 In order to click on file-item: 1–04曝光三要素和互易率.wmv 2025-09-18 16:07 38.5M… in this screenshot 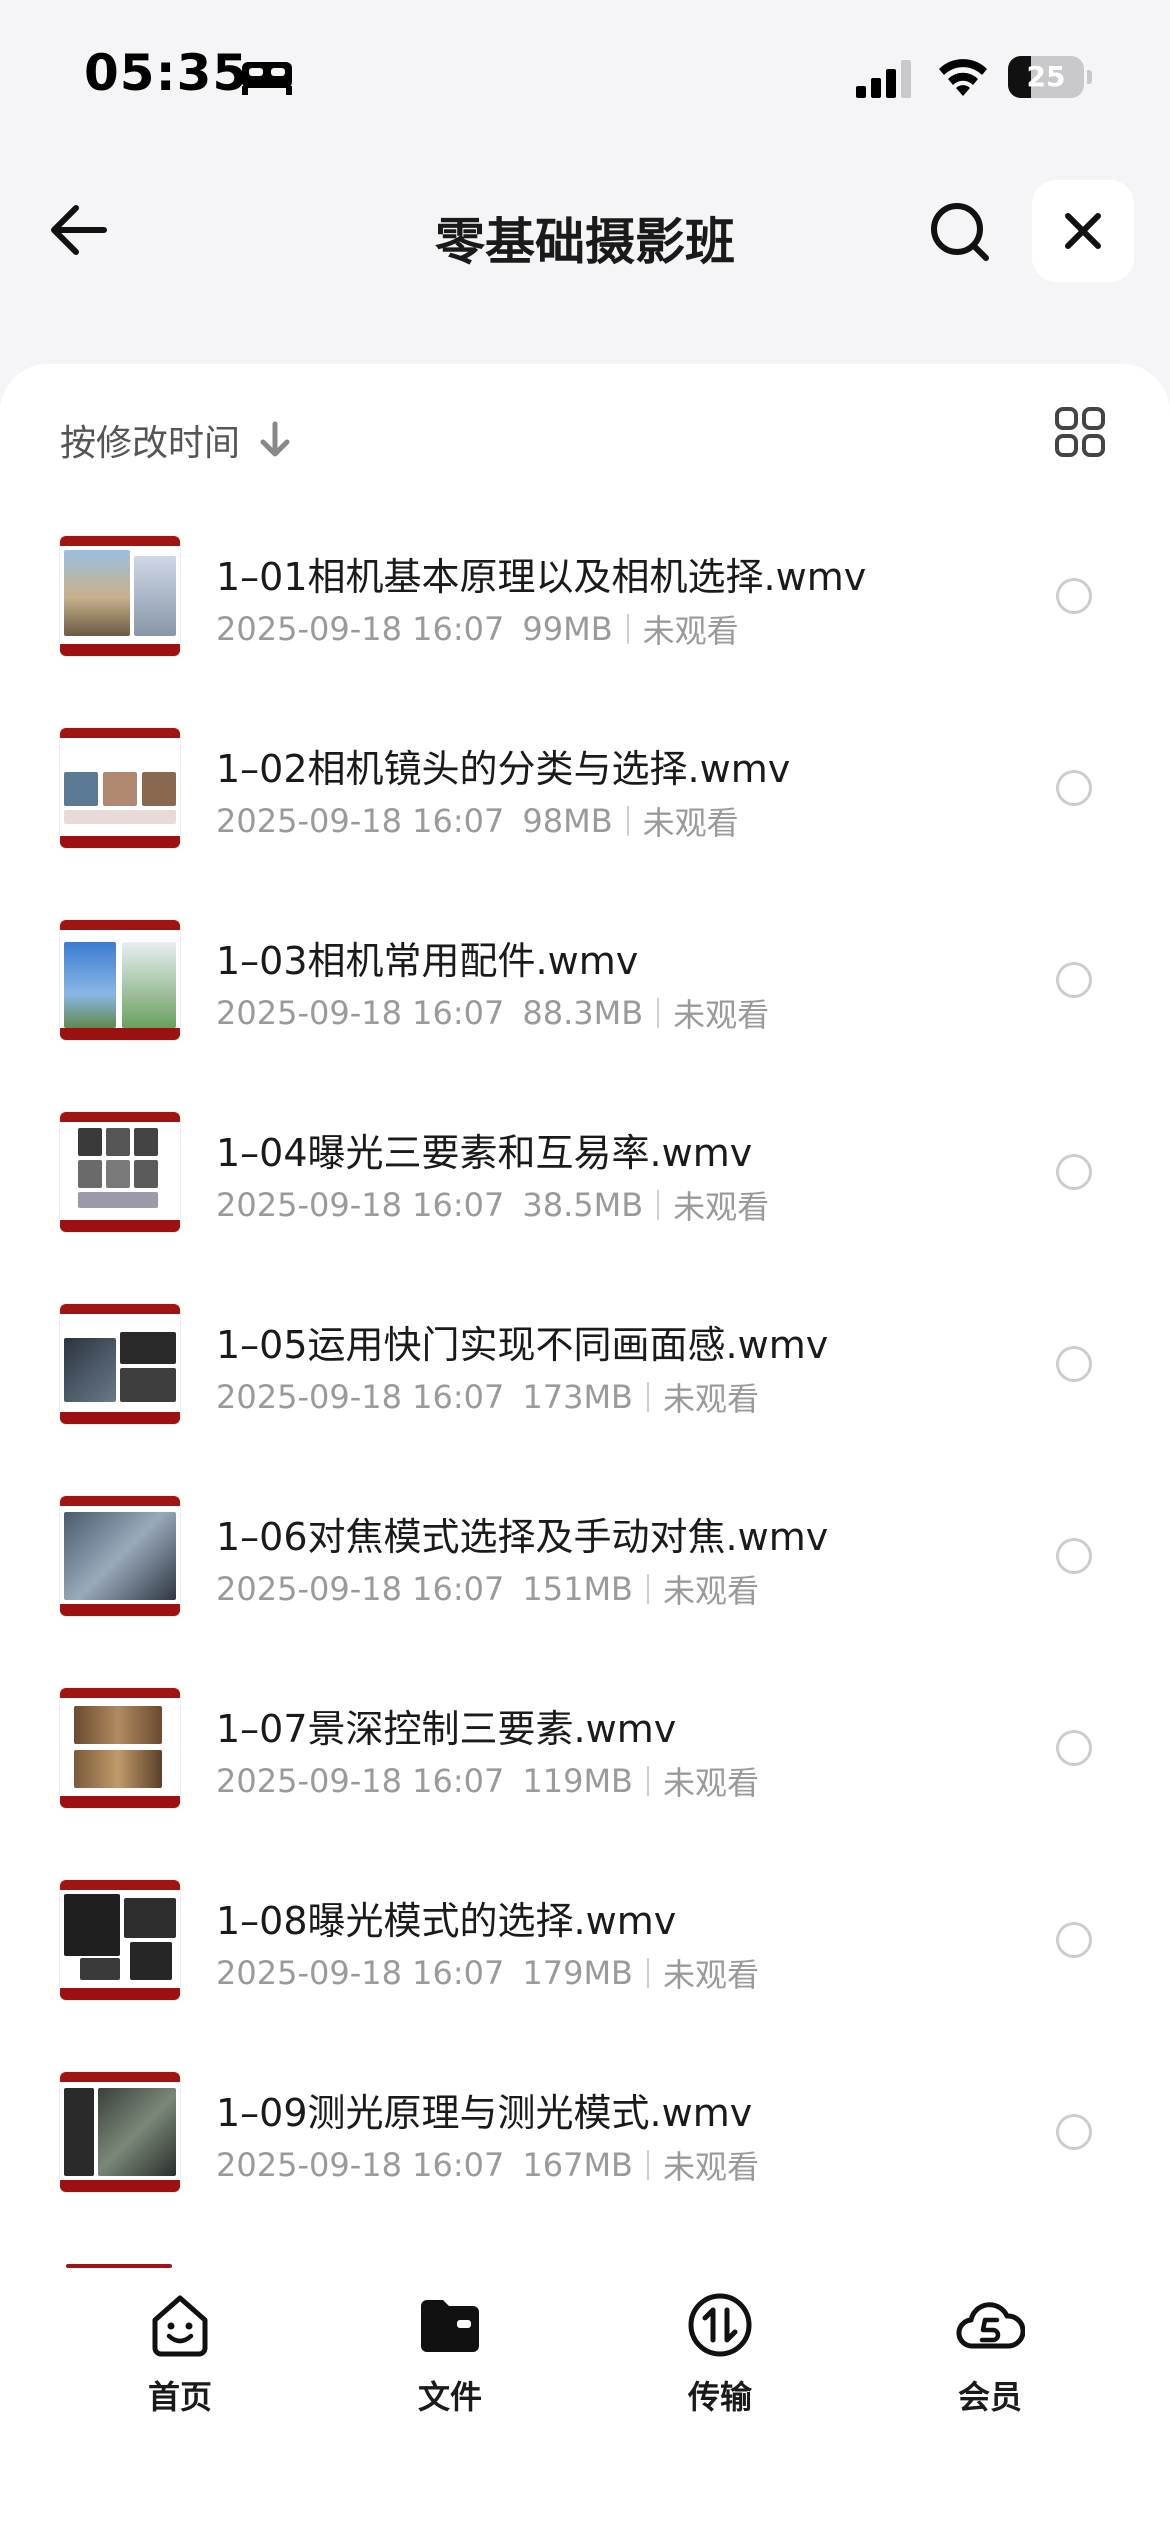, I will do `click(585, 1206)`.